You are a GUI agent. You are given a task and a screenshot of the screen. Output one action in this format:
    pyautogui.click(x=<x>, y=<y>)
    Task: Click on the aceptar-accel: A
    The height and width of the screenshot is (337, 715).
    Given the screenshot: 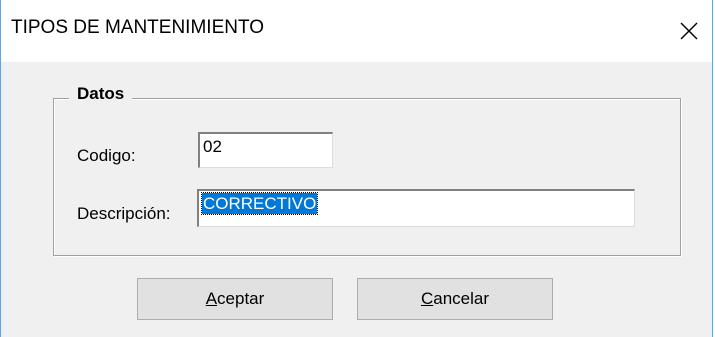 What is the action you would take?
    pyautogui.click(x=211, y=298)
    